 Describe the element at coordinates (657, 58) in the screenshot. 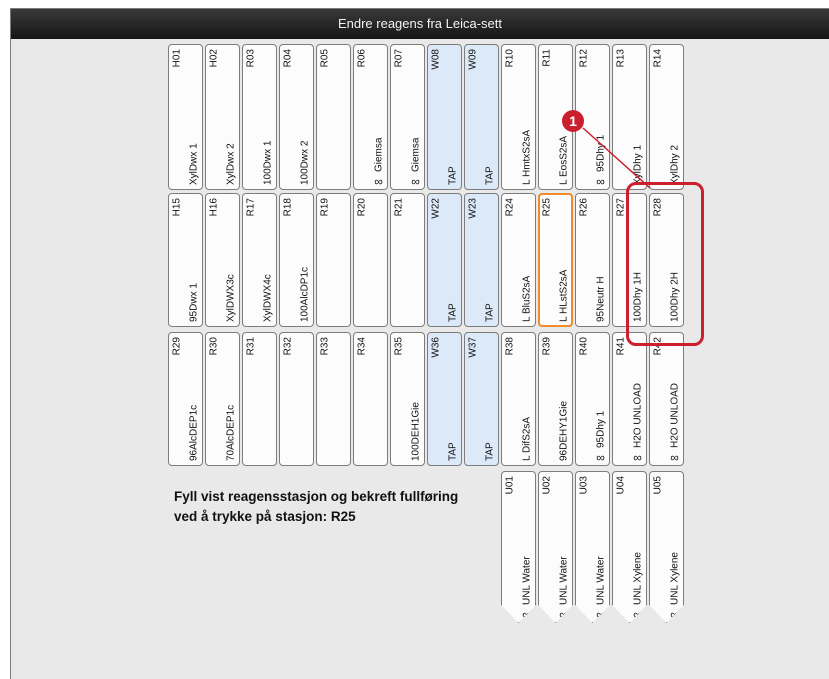

I see `station-code: R14` at that location.